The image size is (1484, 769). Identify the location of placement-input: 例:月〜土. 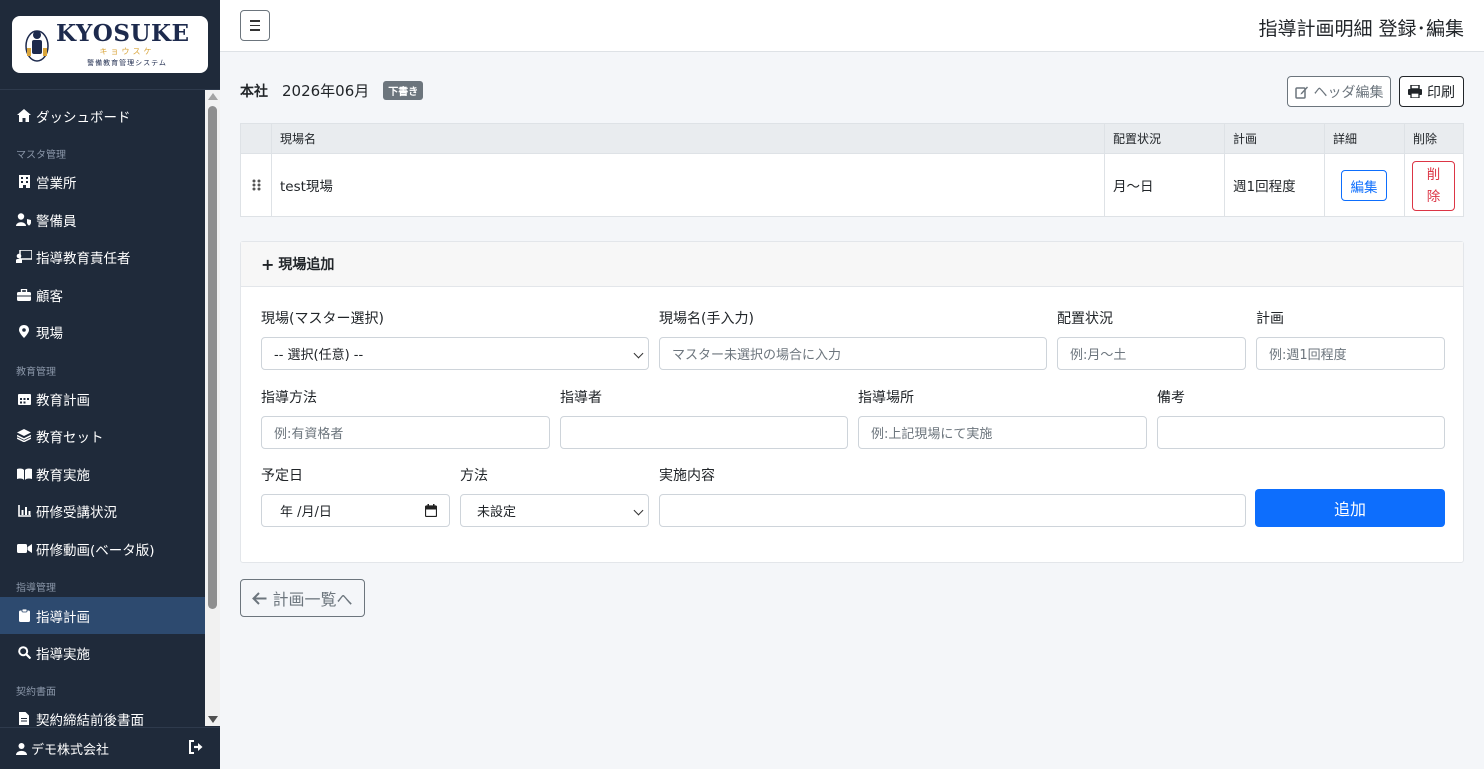
(1151, 353).